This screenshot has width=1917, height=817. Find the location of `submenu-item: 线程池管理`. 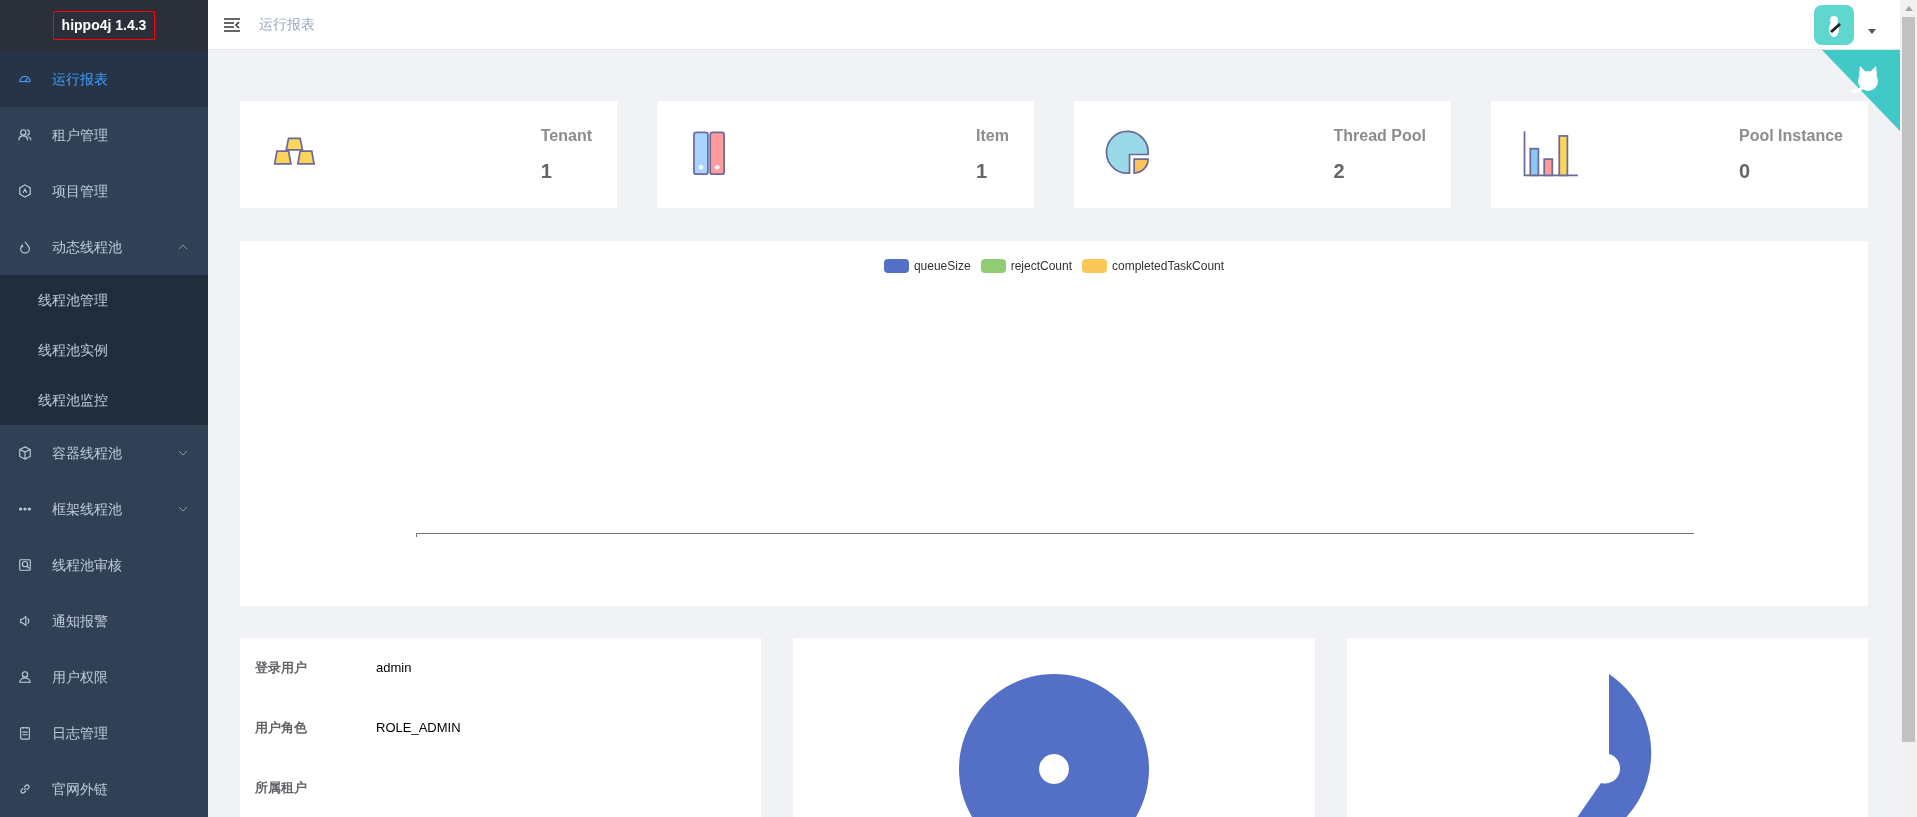

submenu-item: 线程池管理 is located at coordinates (104, 300).